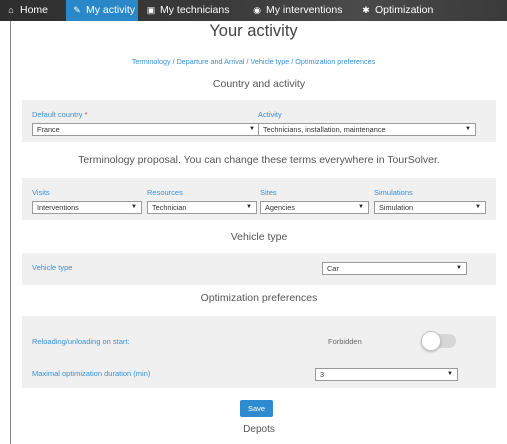  What do you see at coordinates (280, 207) in the screenshot?
I see `sites-value: Agencies` at bounding box center [280, 207].